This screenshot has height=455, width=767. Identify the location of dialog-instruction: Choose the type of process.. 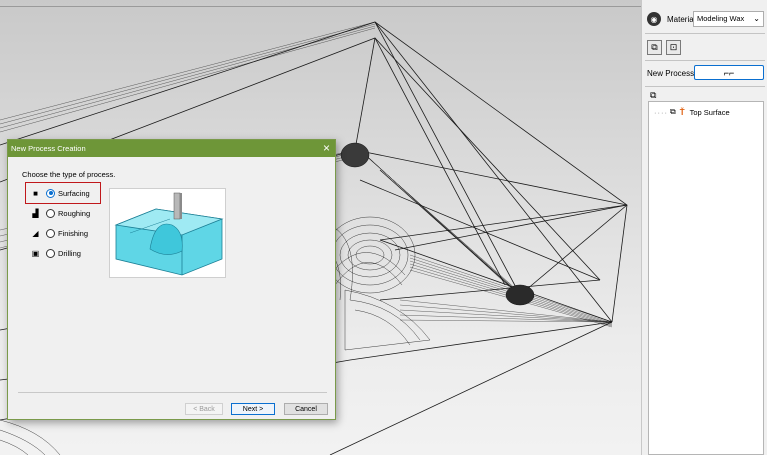
(69, 174).